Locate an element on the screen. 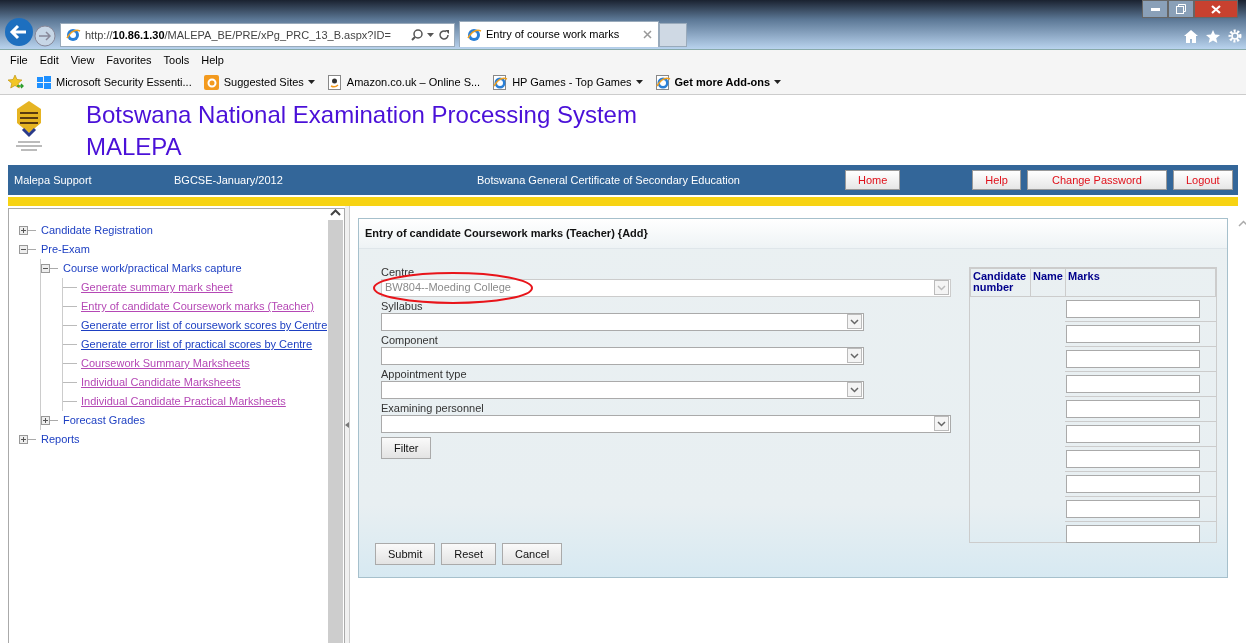  action-button: Cancel is located at coordinates (532, 553).